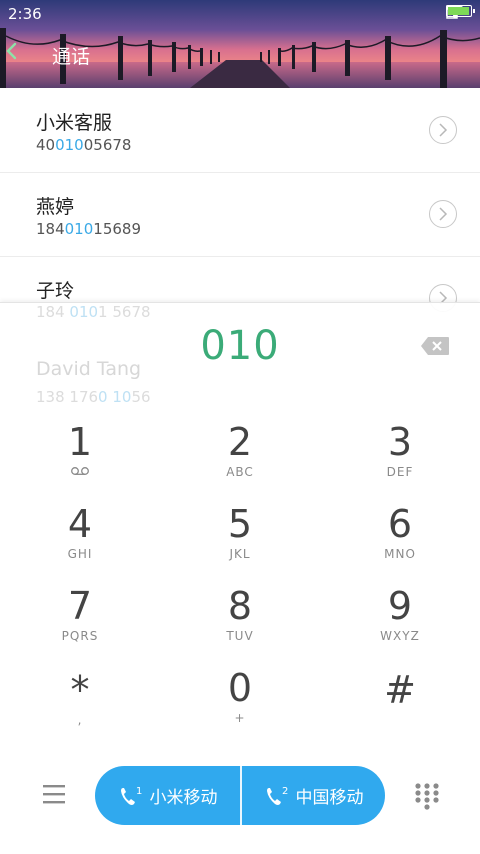 Image resolution: width=480 pixels, height=854 pixels. Describe the element at coordinates (277, 795) in the screenshot. I see `phone-sim2-icon: 2` at that location.